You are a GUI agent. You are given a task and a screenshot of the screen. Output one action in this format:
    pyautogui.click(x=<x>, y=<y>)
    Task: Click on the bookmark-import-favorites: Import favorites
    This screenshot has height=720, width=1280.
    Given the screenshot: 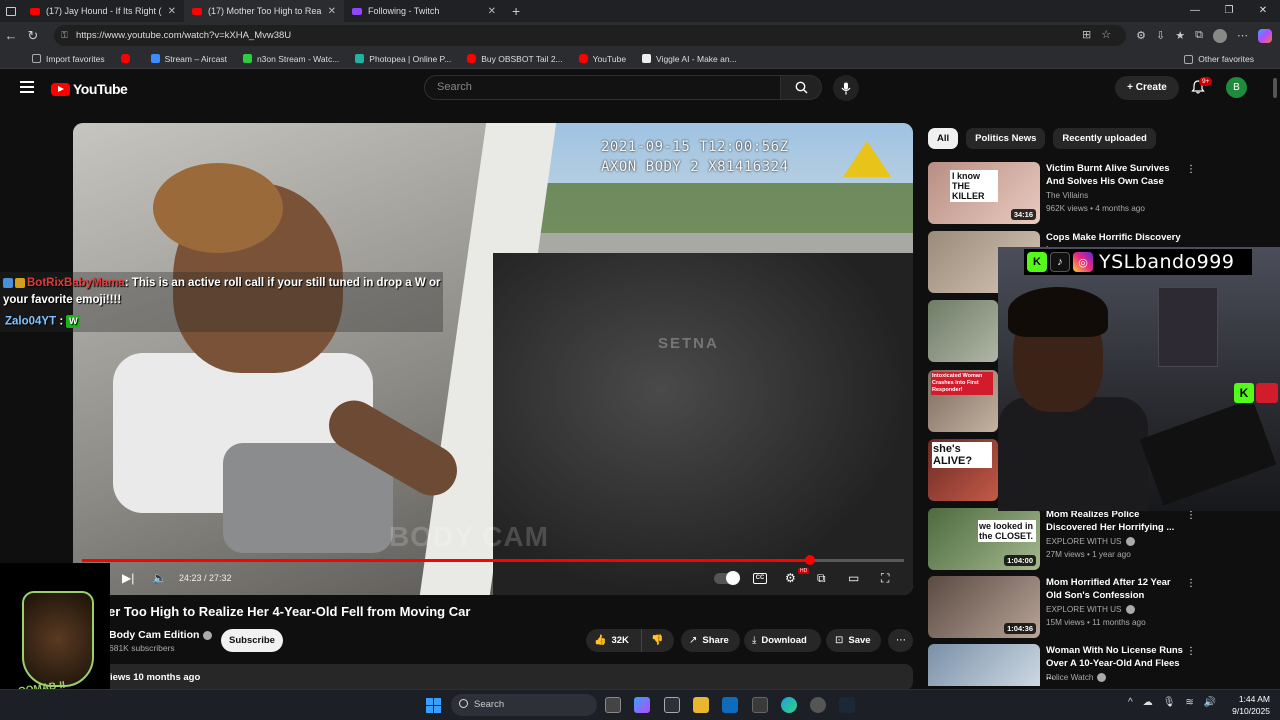 What is the action you would take?
    pyautogui.click(x=68, y=59)
    